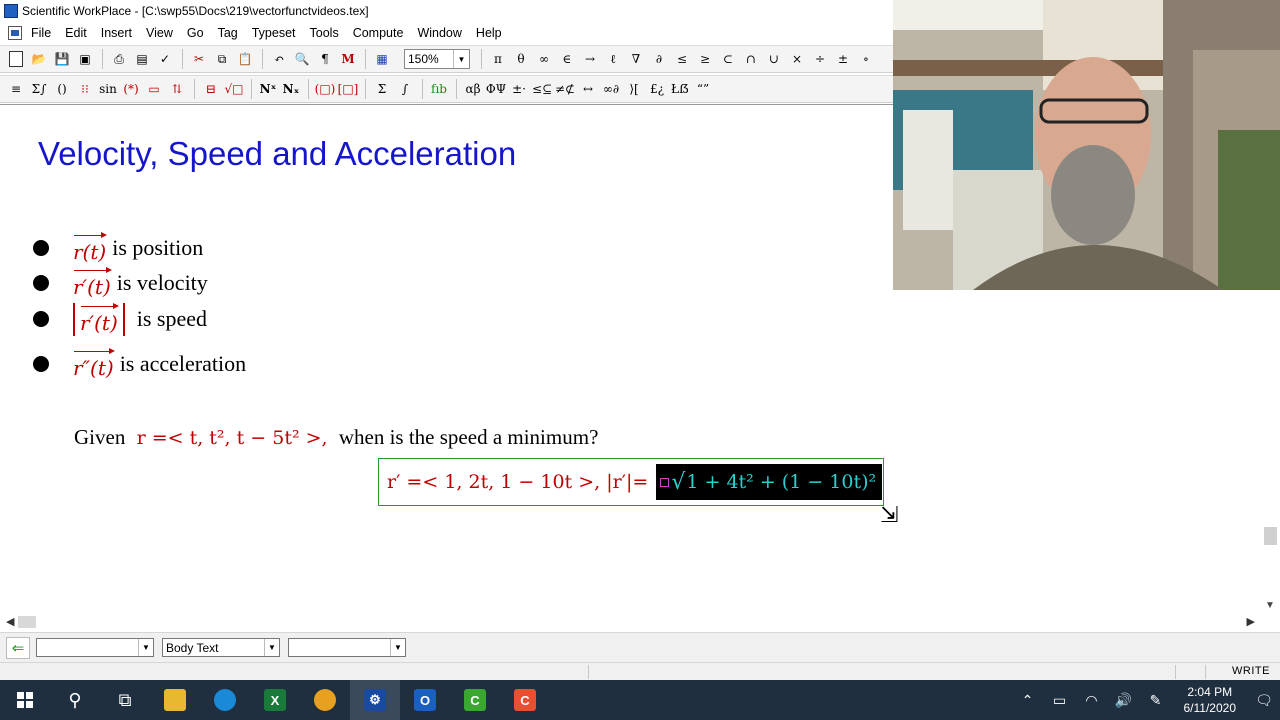 This screenshot has width=1280, height=720. Describe the element at coordinates (39, 89) in the screenshot. I see `sum-template-icon: Σ∫` at that location.